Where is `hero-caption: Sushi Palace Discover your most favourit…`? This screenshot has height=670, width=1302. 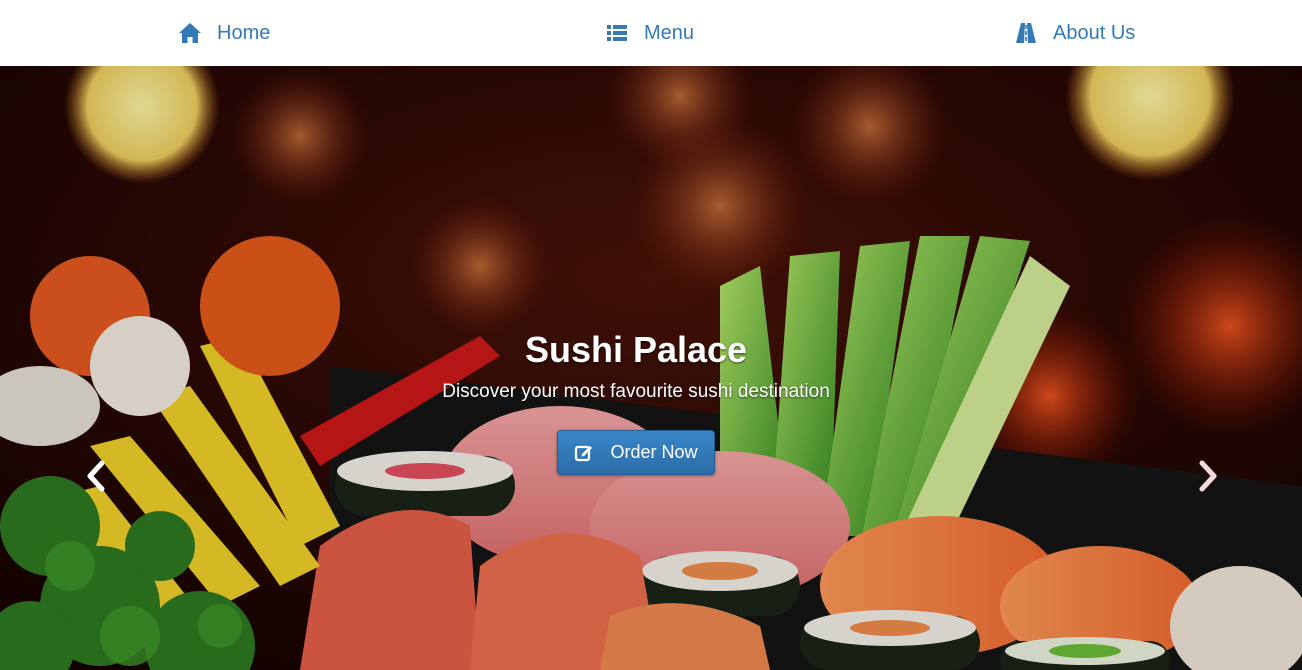 hero-caption: Sushi Palace Discover your most favourit… is located at coordinates (636, 366).